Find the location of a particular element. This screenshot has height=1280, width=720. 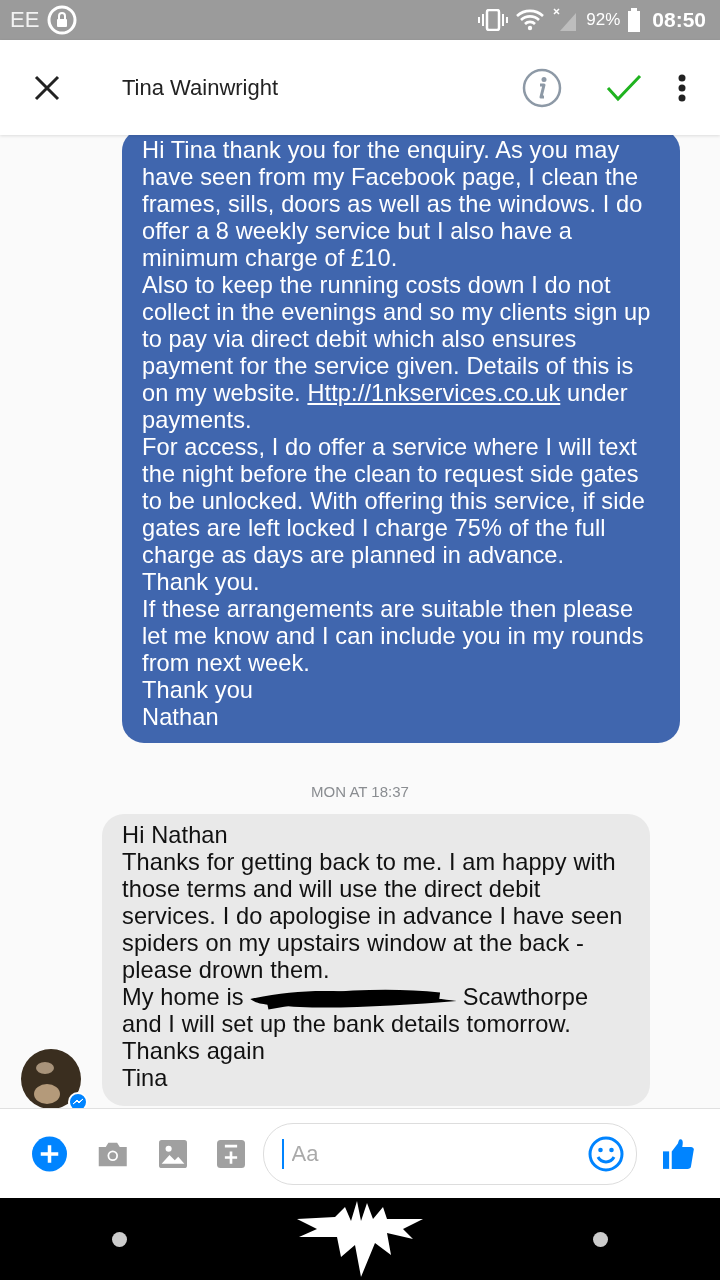

wifi-icon is located at coordinates (530, 20).